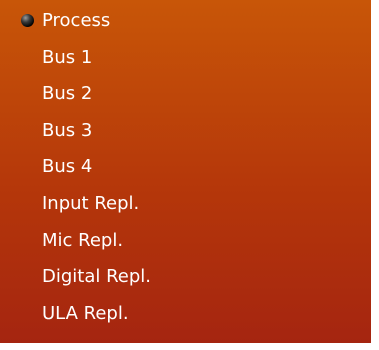 This screenshot has height=350, width=379. What do you see at coordinates (67, 94) in the screenshot?
I see `option-label: Bus 2` at bounding box center [67, 94].